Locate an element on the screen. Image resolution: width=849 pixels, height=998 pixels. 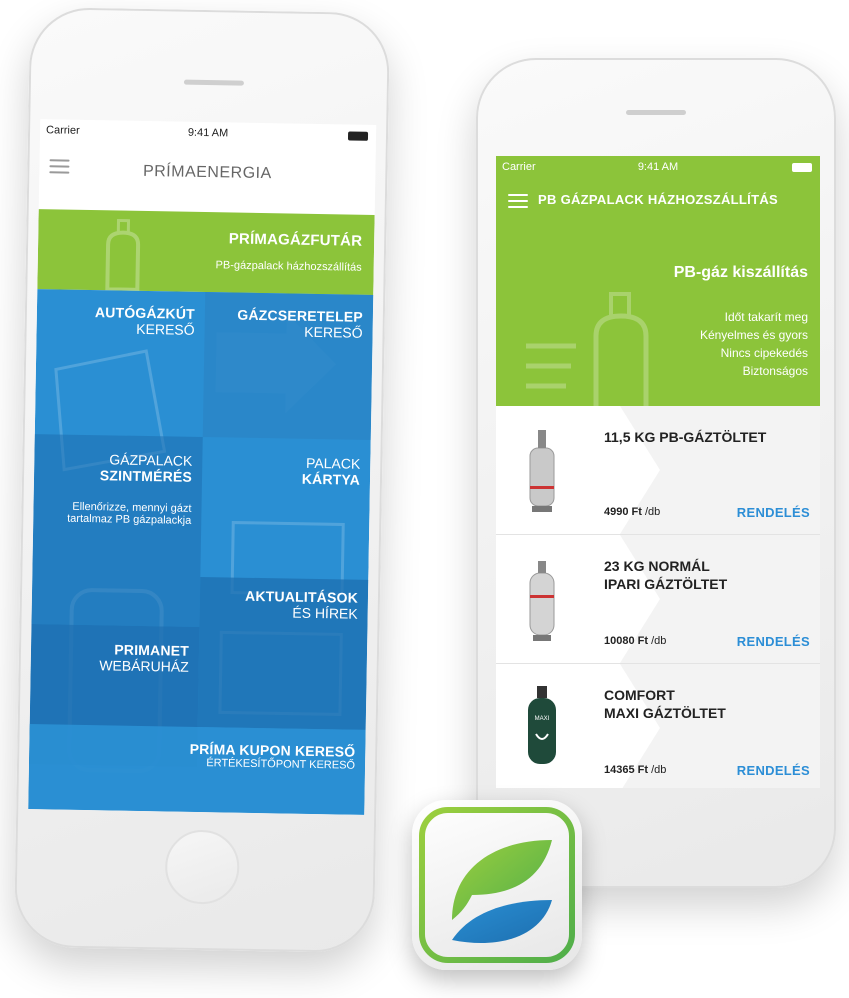
status-bar: Carrier 9:41 AM is located at coordinates (658, 167).